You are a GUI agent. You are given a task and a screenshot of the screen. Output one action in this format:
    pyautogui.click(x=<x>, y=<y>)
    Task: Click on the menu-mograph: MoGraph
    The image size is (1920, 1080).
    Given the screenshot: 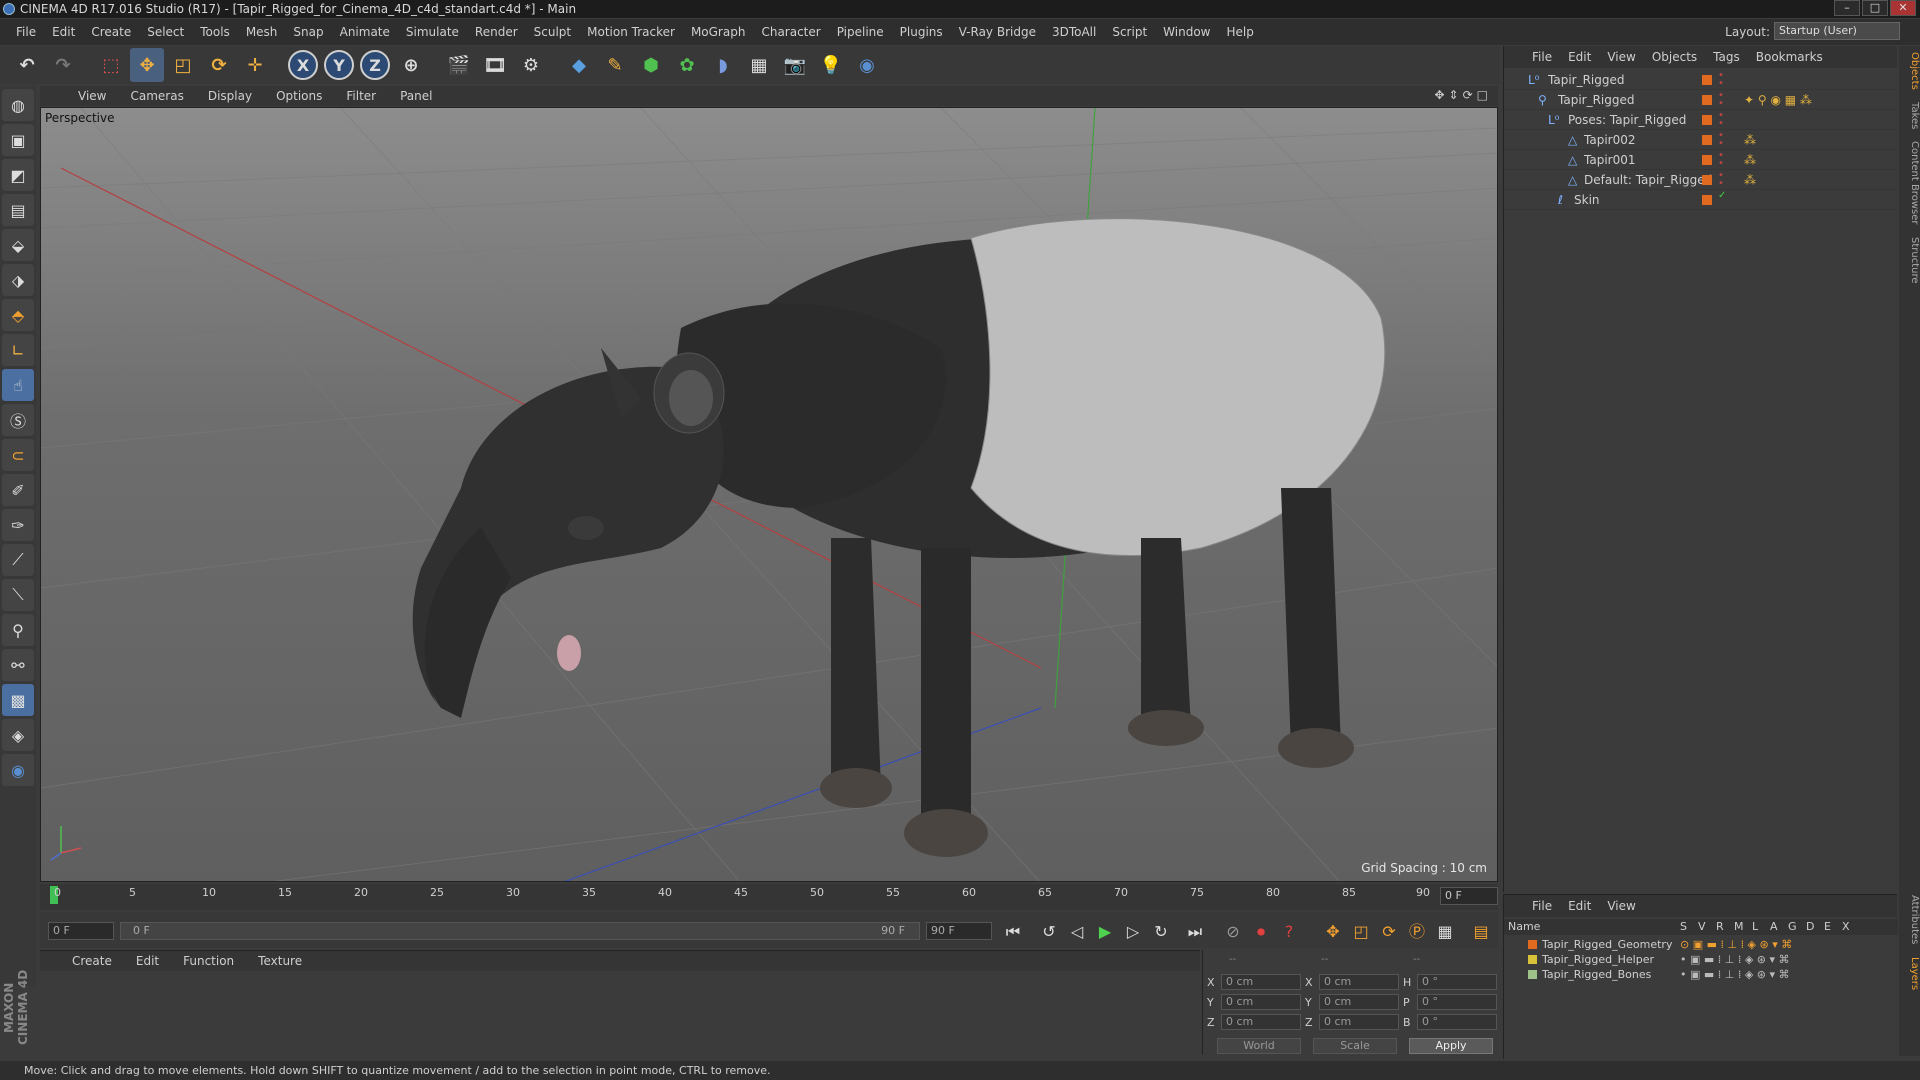 What is the action you would take?
    pyautogui.click(x=718, y=32)
    